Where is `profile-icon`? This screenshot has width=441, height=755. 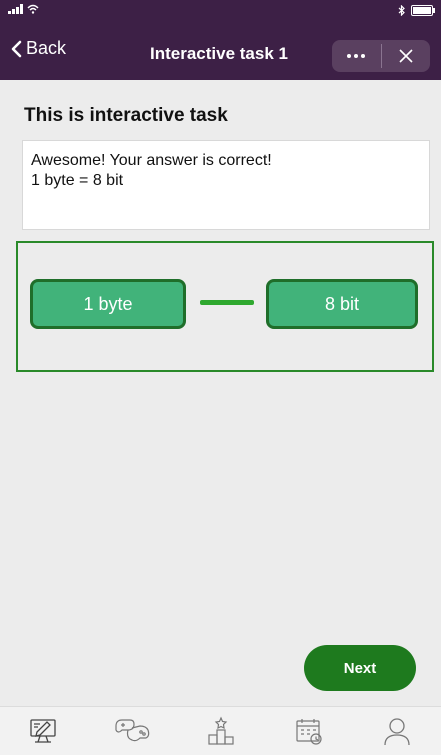
profile-icon is located at coordinates (397, 732).